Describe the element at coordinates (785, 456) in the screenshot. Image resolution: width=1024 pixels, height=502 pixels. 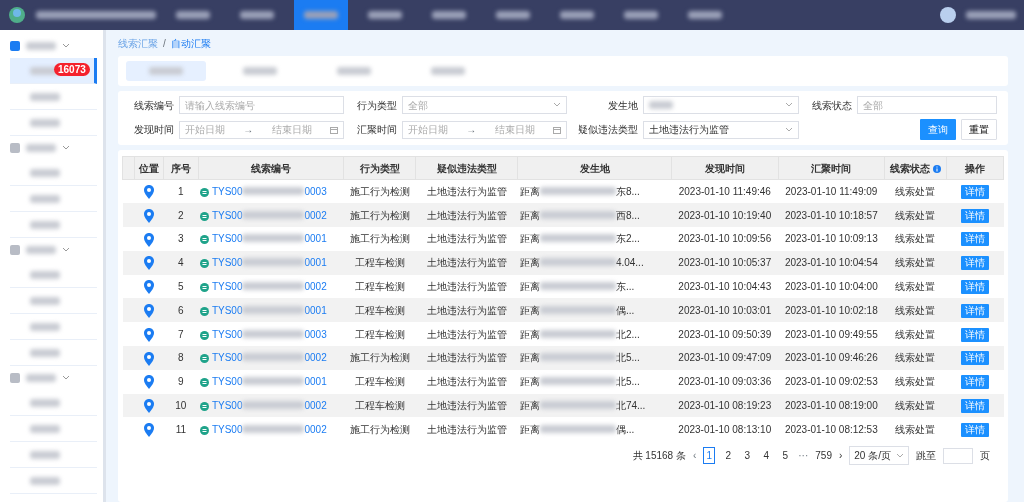
I see `page-button: 5` at that location.